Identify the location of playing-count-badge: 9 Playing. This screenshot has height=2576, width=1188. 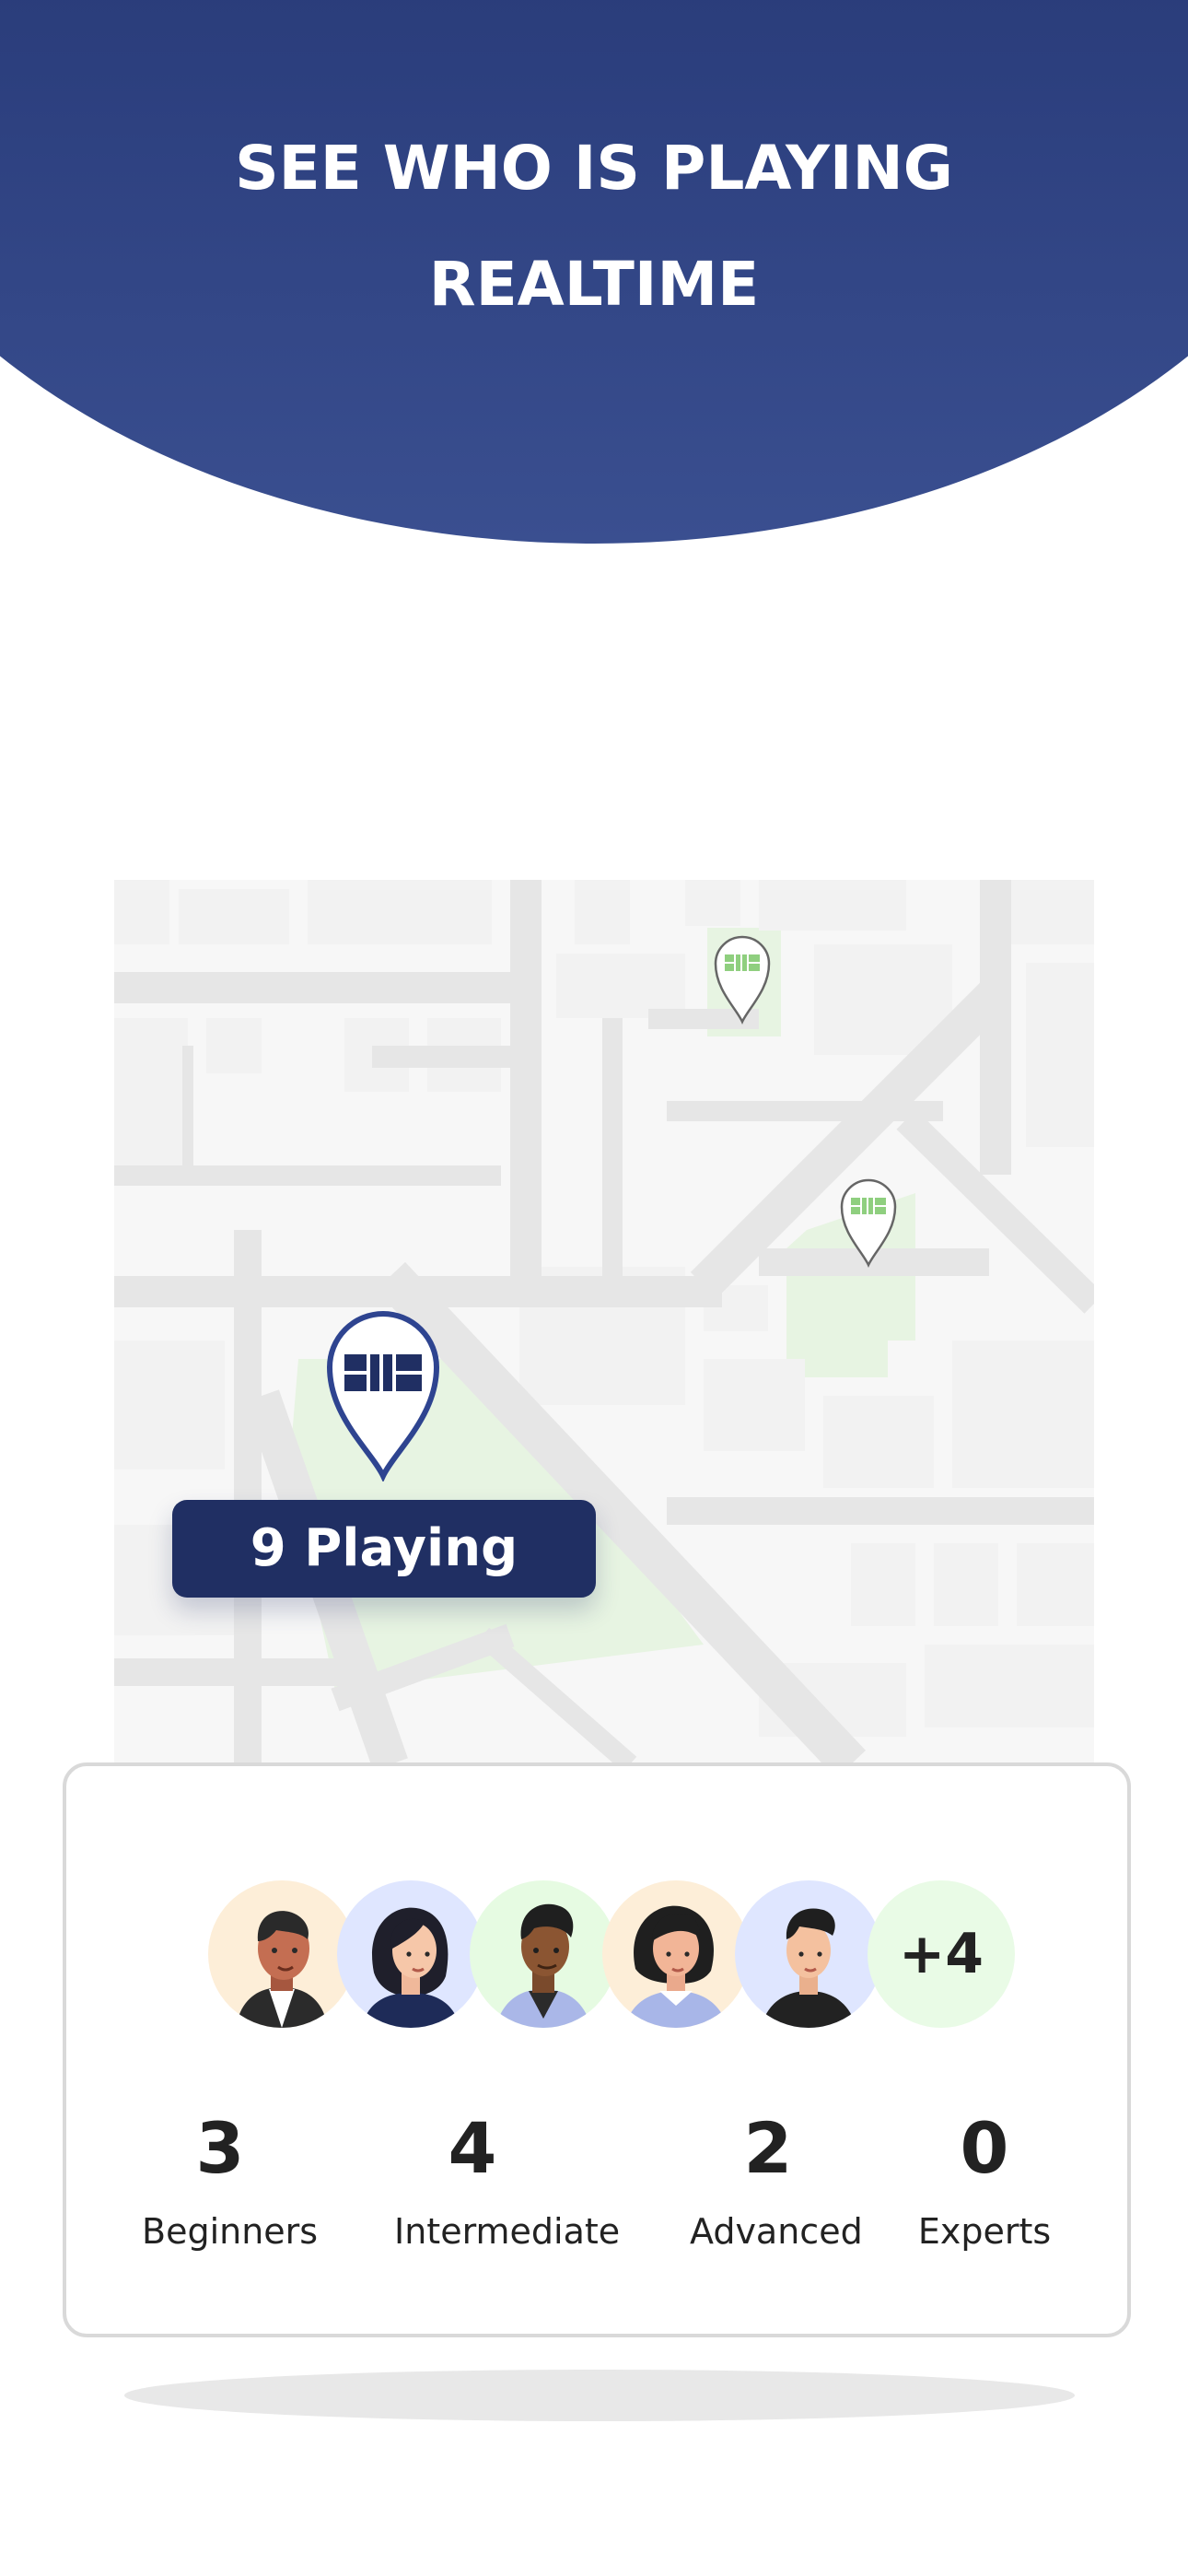
(384, 1549).